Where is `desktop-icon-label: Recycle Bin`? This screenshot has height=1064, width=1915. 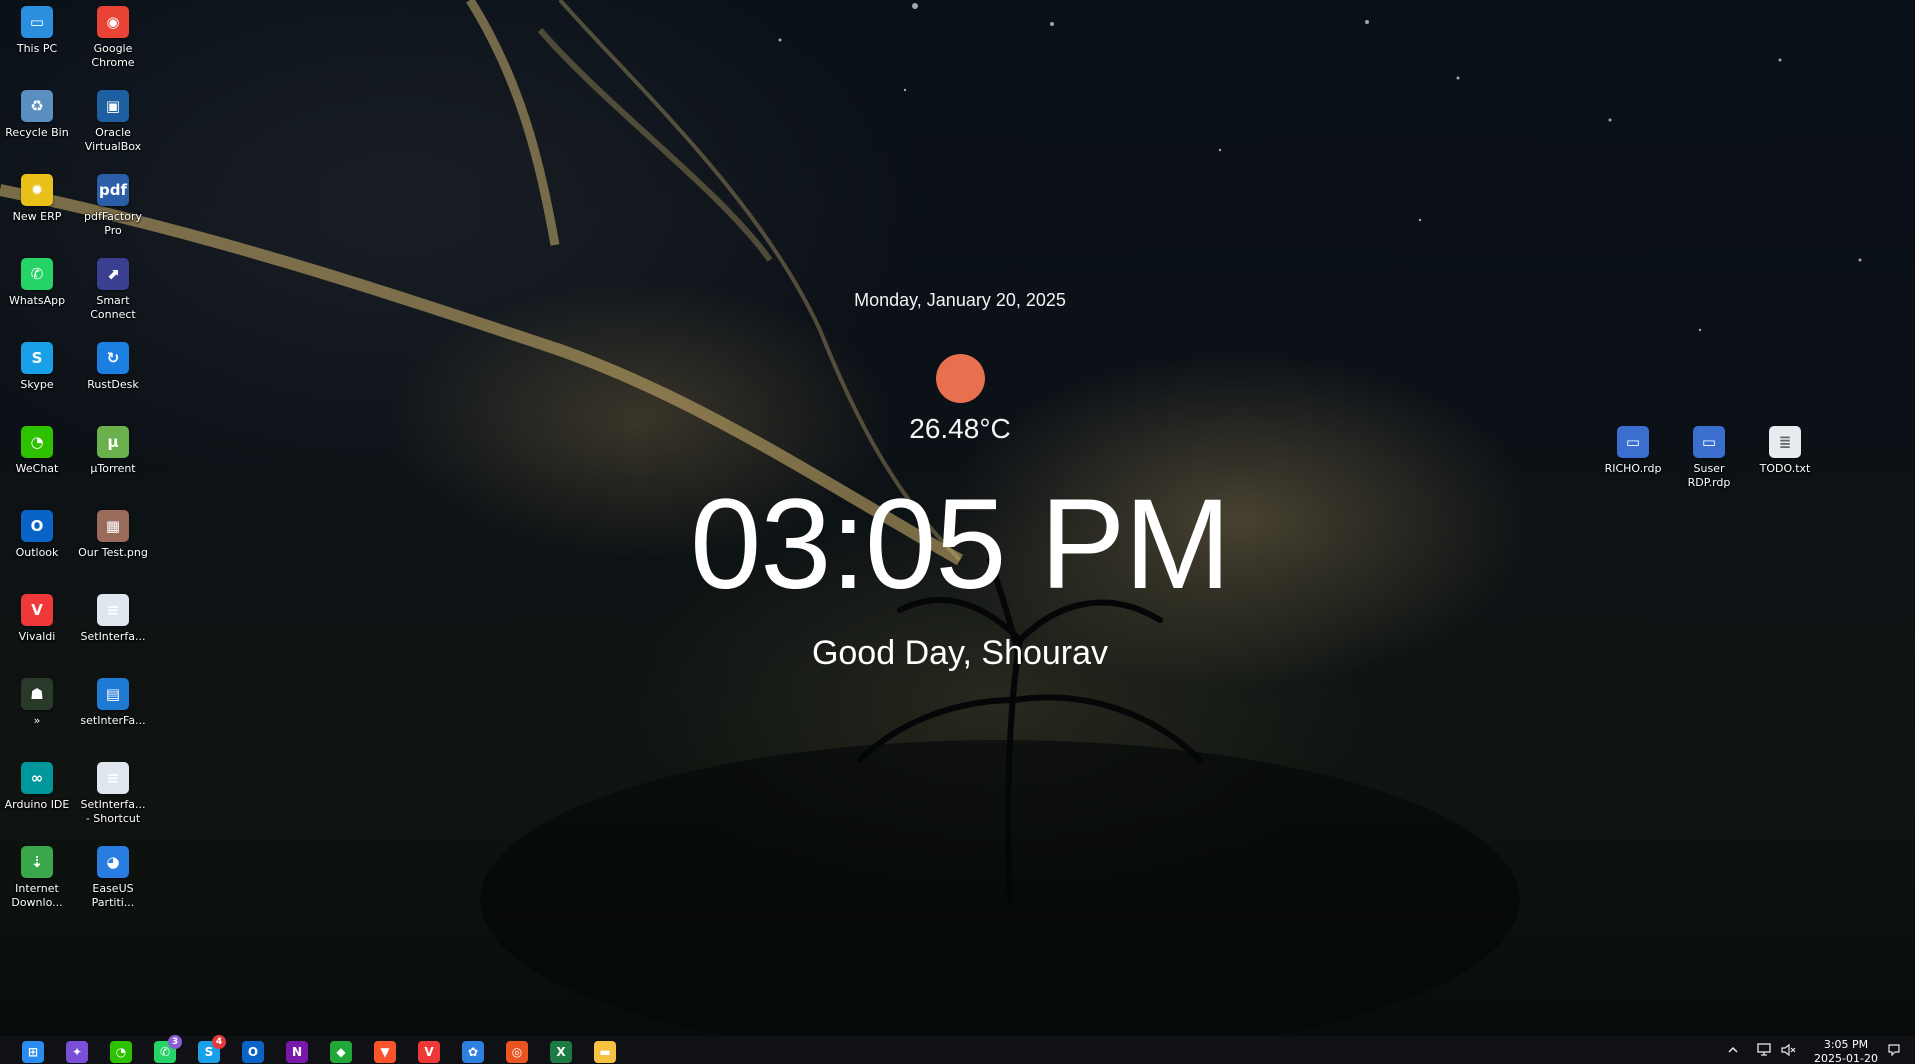 desktop-icon-label: Recycle Bin is located at coordinates (37, 132).